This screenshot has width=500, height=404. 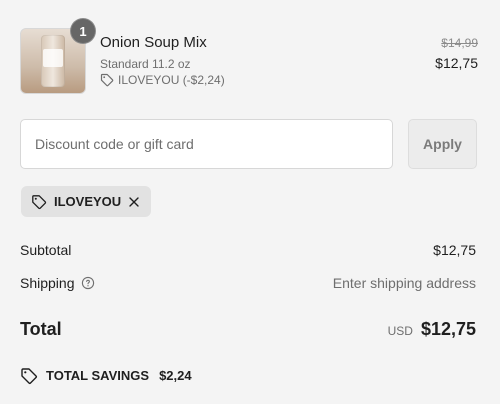 I want to click on subtotal-label: Subtotal, so click(x=46, y=250).